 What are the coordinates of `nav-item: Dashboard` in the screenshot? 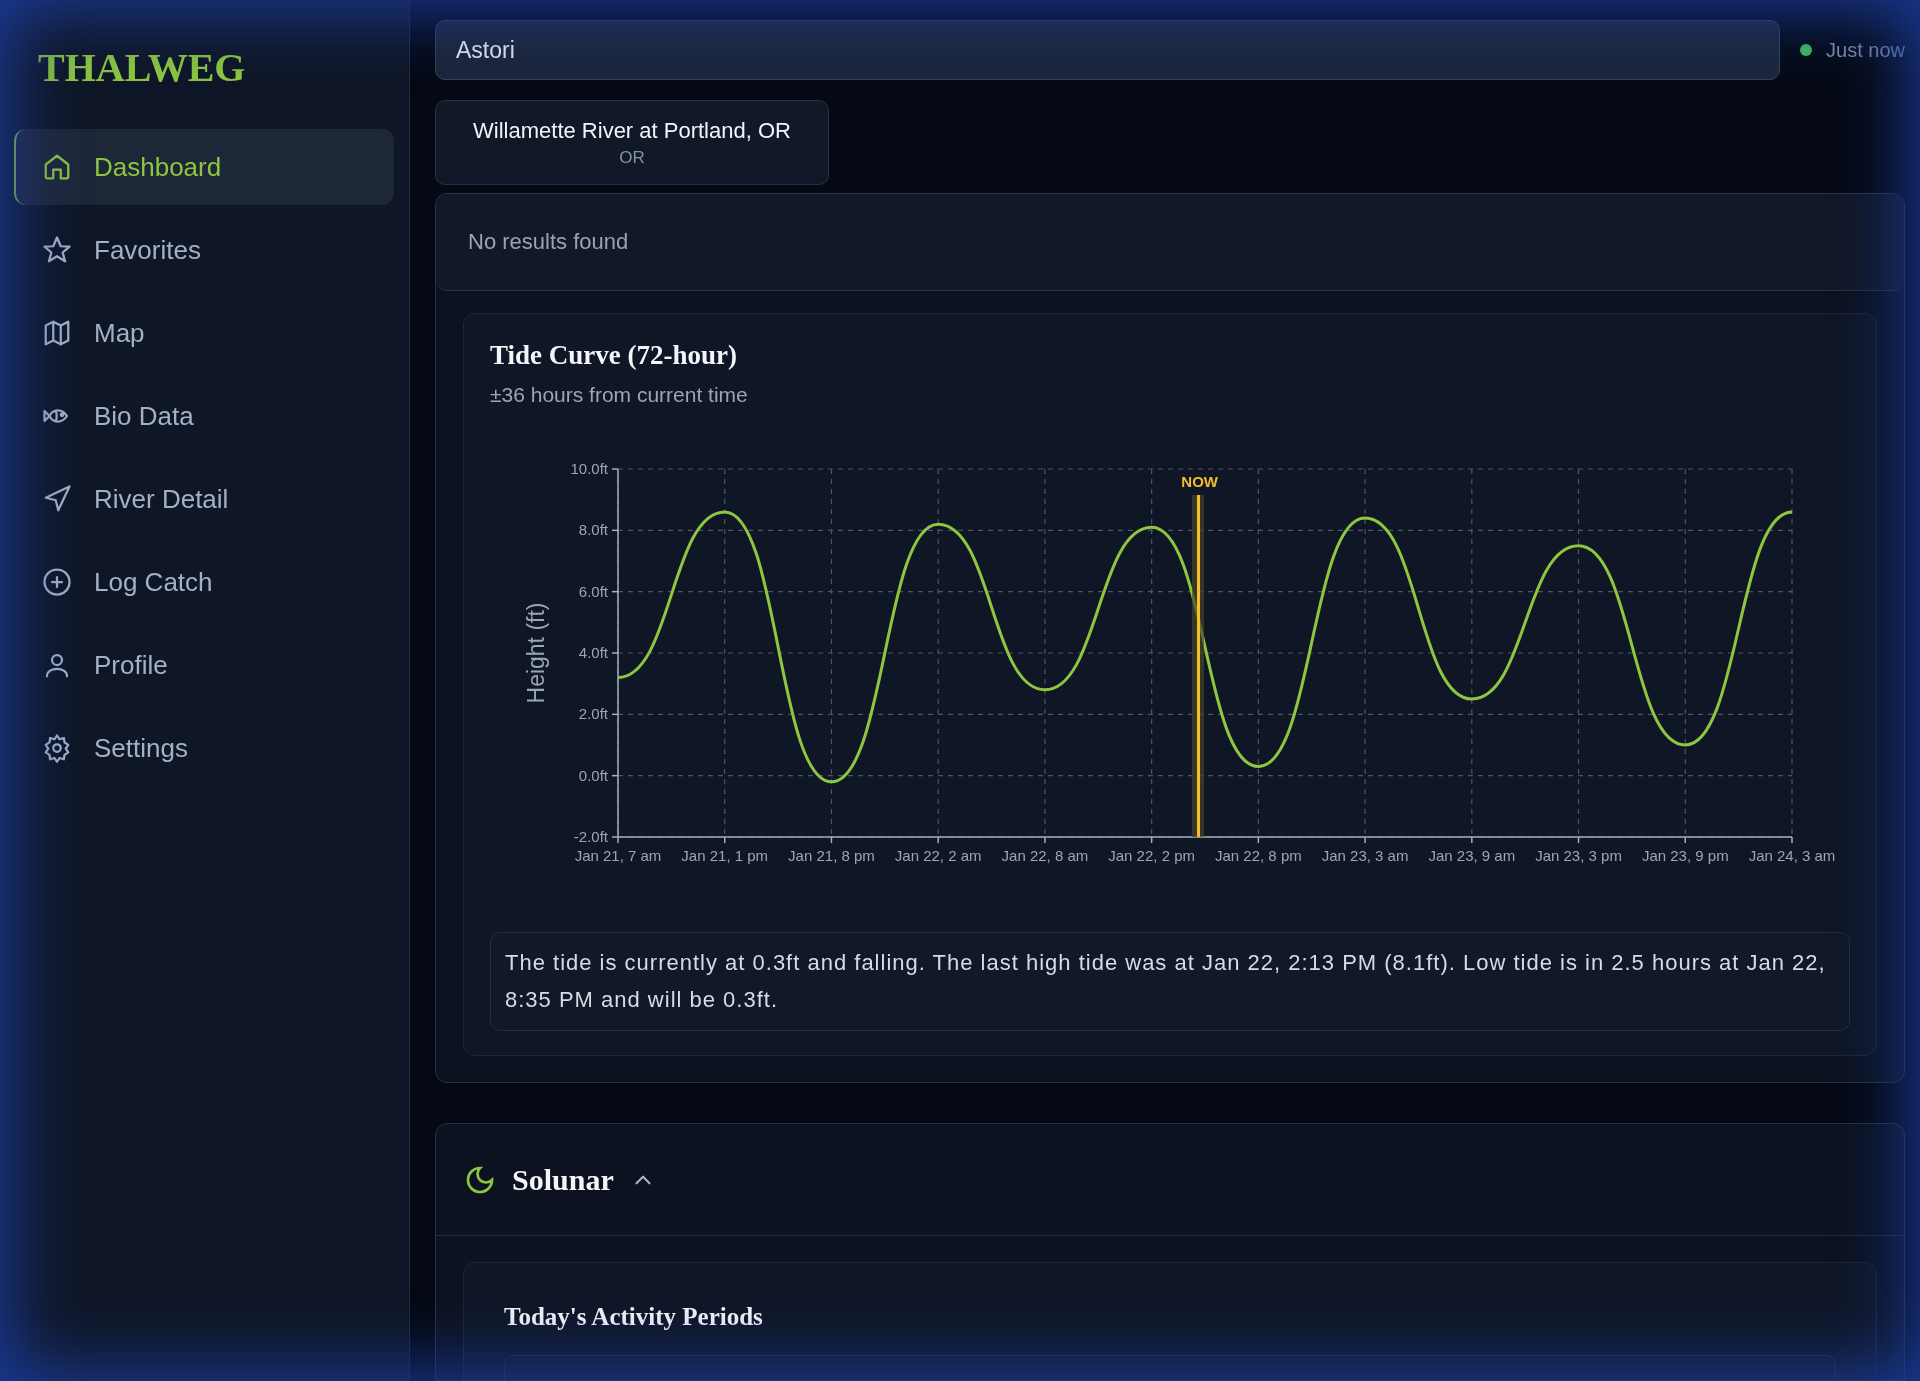 It's located at (204, 167).